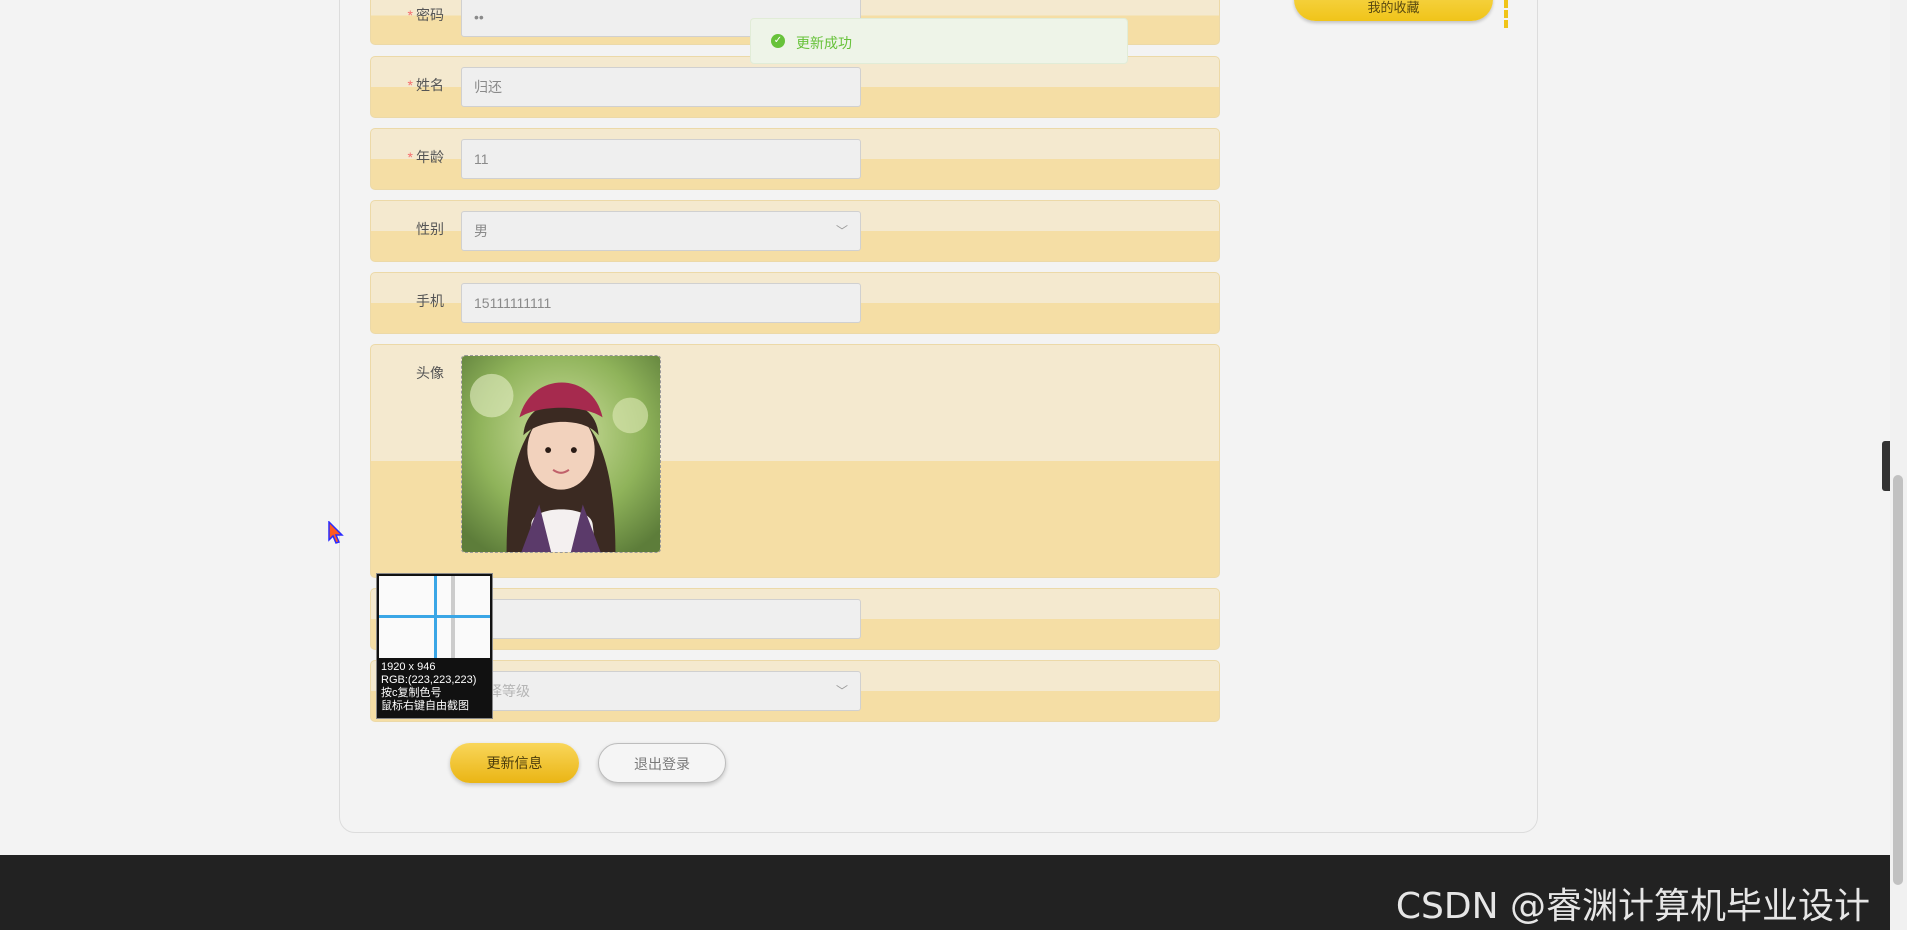 Image resolution: width=1907 pixels, height=930 pixels. What do you see at coordinates (430, 373) in the screenshot?
I see `avatar-label: 头像` at bounding box center [430, 373].